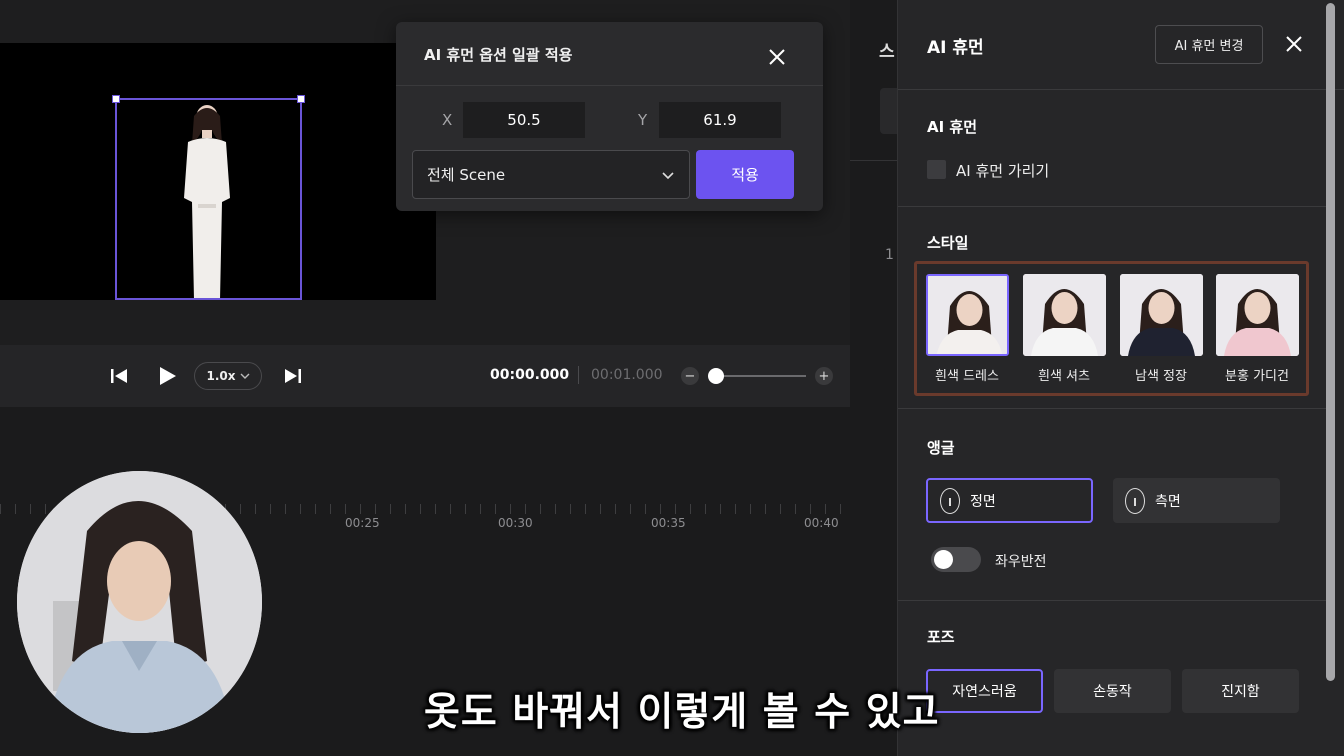  I want to click on angle-front-button: 정면, so click(1009, 500).